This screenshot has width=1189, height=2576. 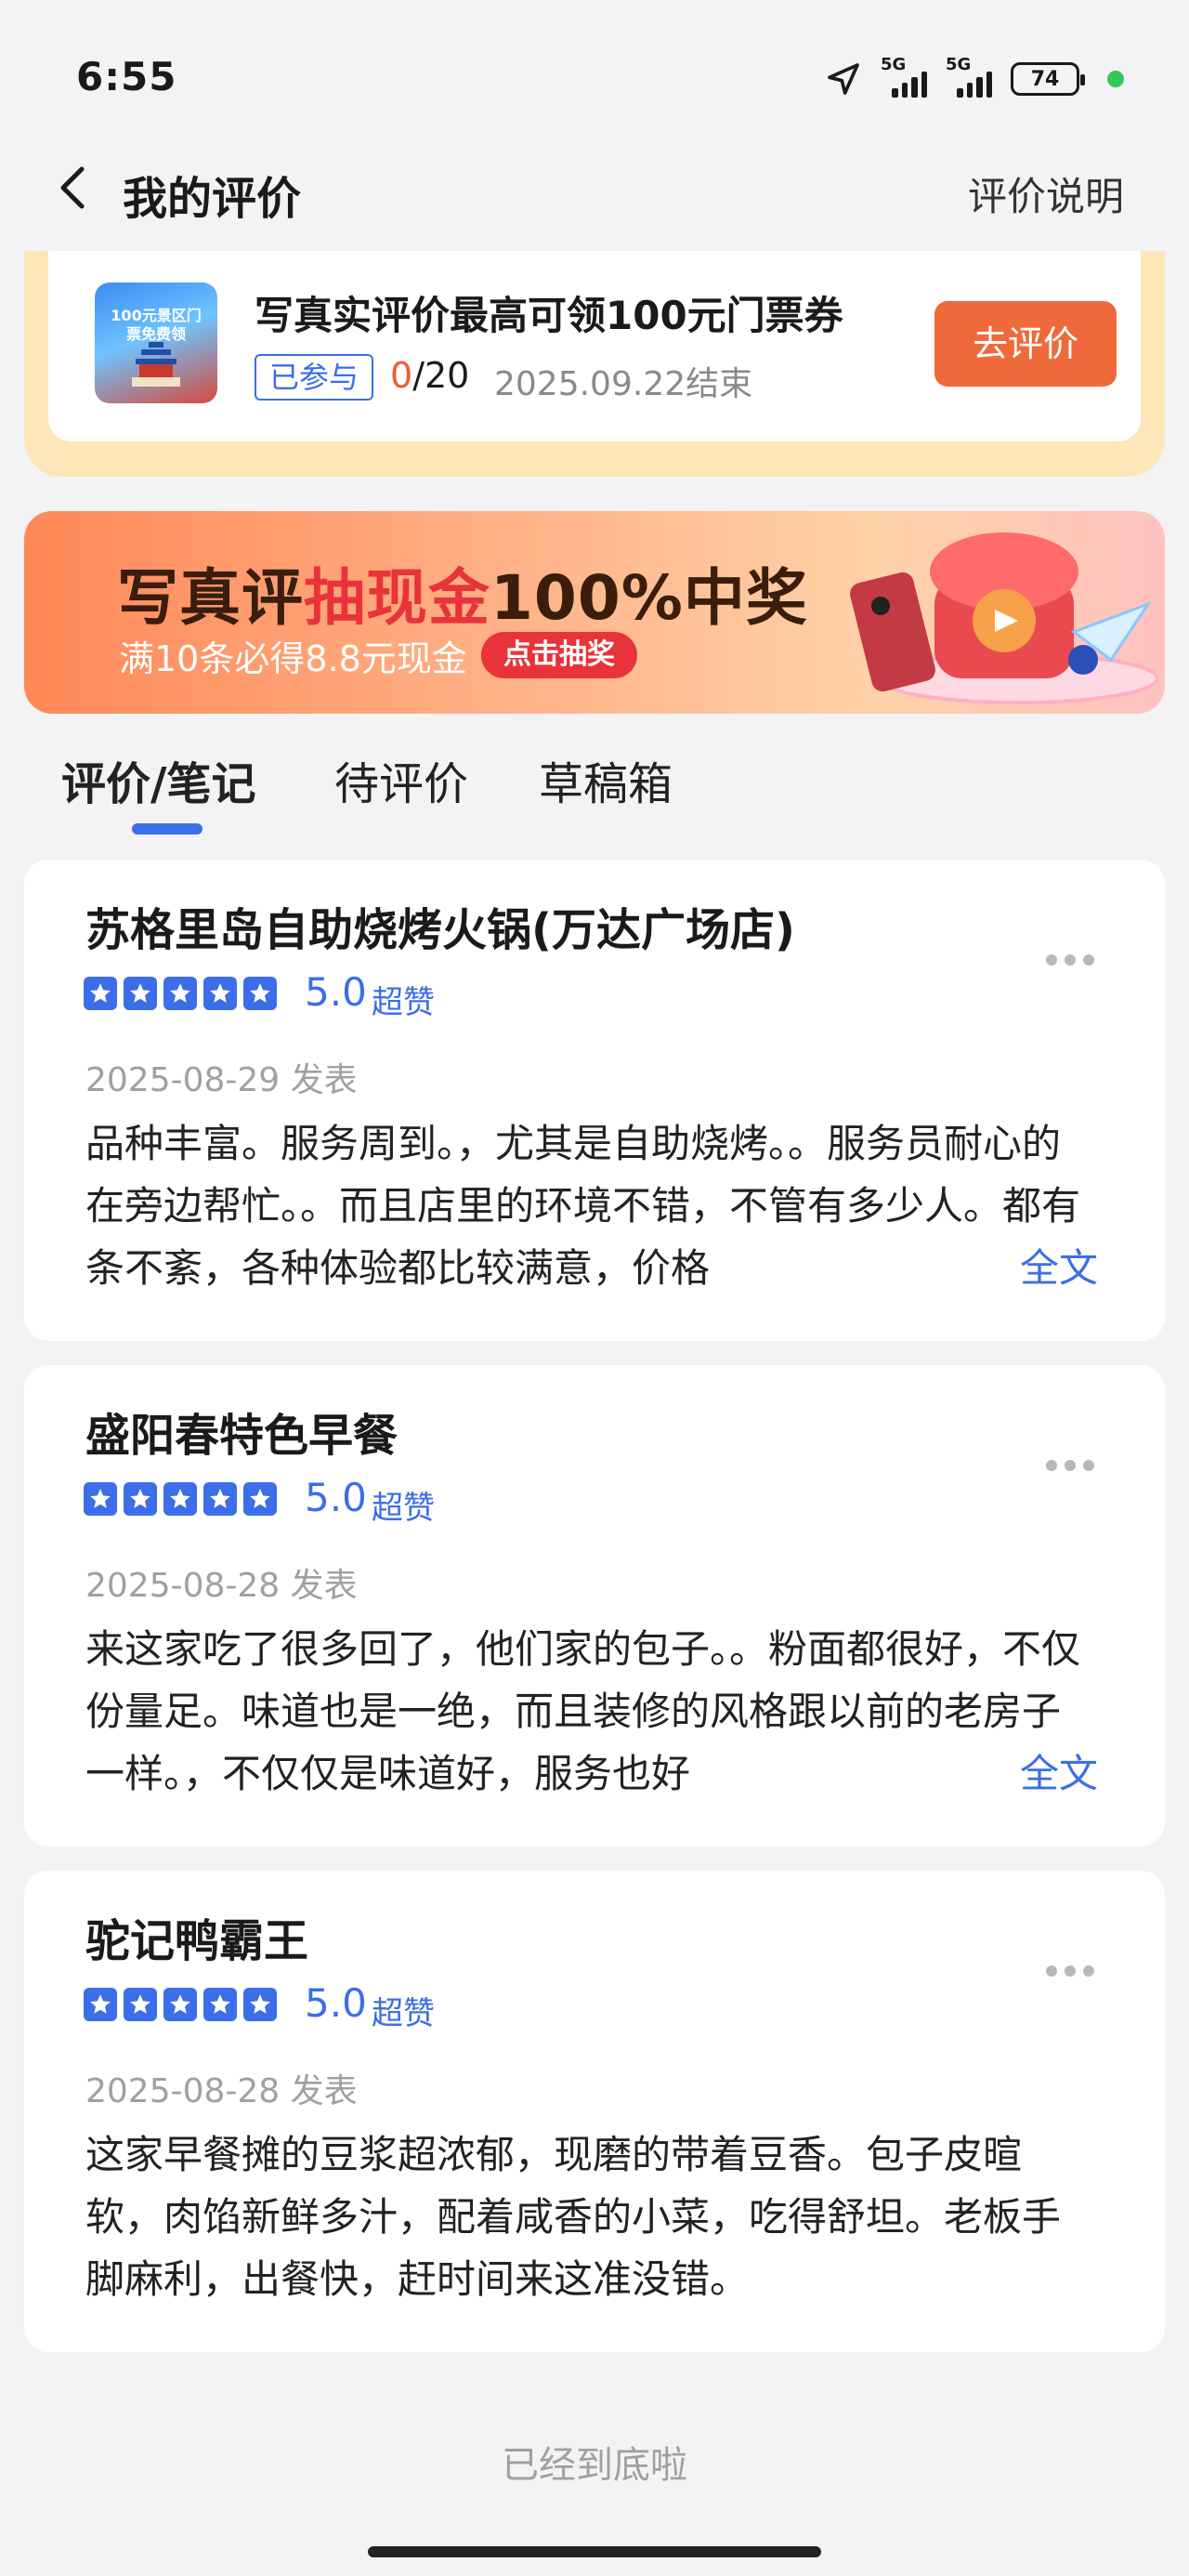 I want to click on tab-drafts: 草稿箱, so click(x=606, y=779).